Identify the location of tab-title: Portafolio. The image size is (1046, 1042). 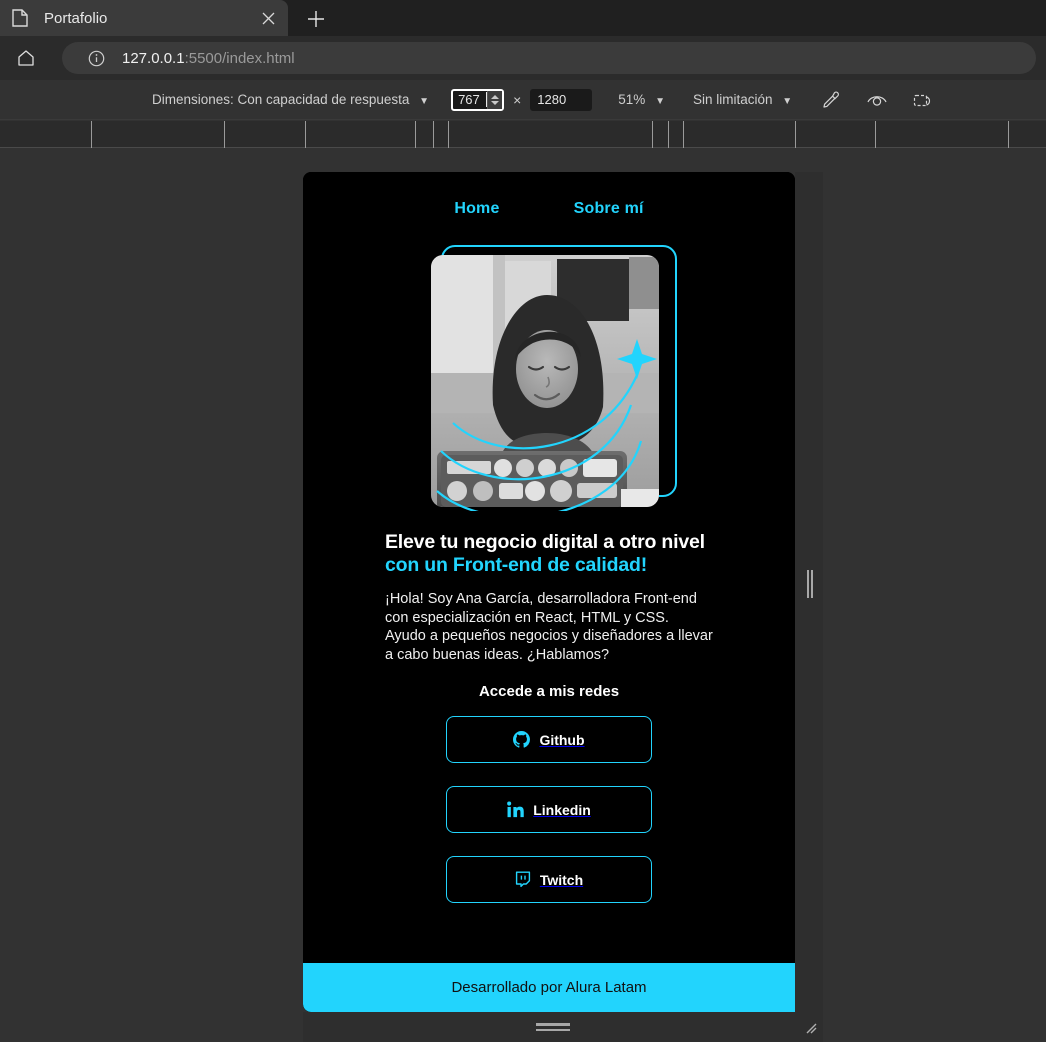
(76, 18).